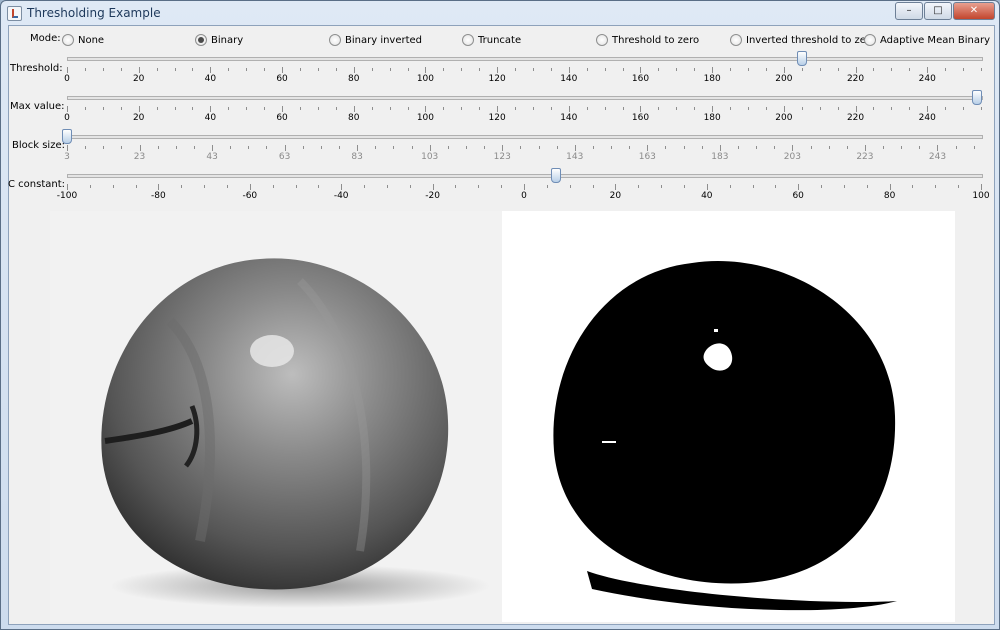 Image resolution: width=1000 pixels, height=630 pixels. Describe the element at coordinates (282, 118) in the screenshot. I see `max-value-tick-label: 60` at that location.